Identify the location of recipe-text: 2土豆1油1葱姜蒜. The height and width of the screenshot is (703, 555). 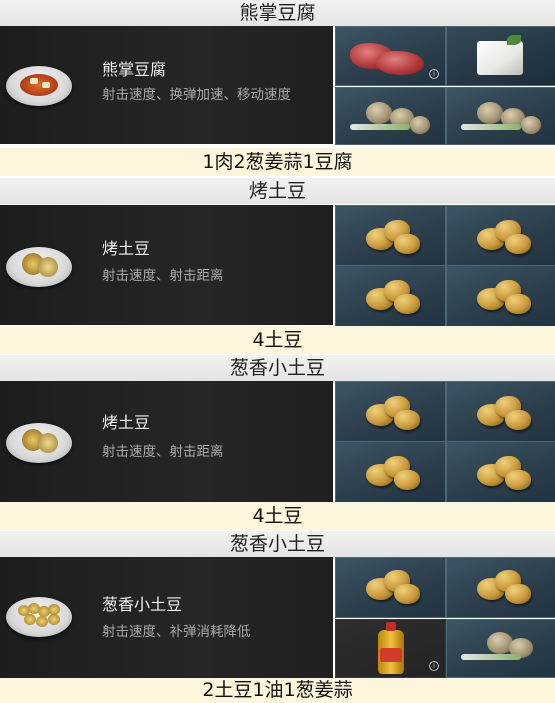
(277, 690).